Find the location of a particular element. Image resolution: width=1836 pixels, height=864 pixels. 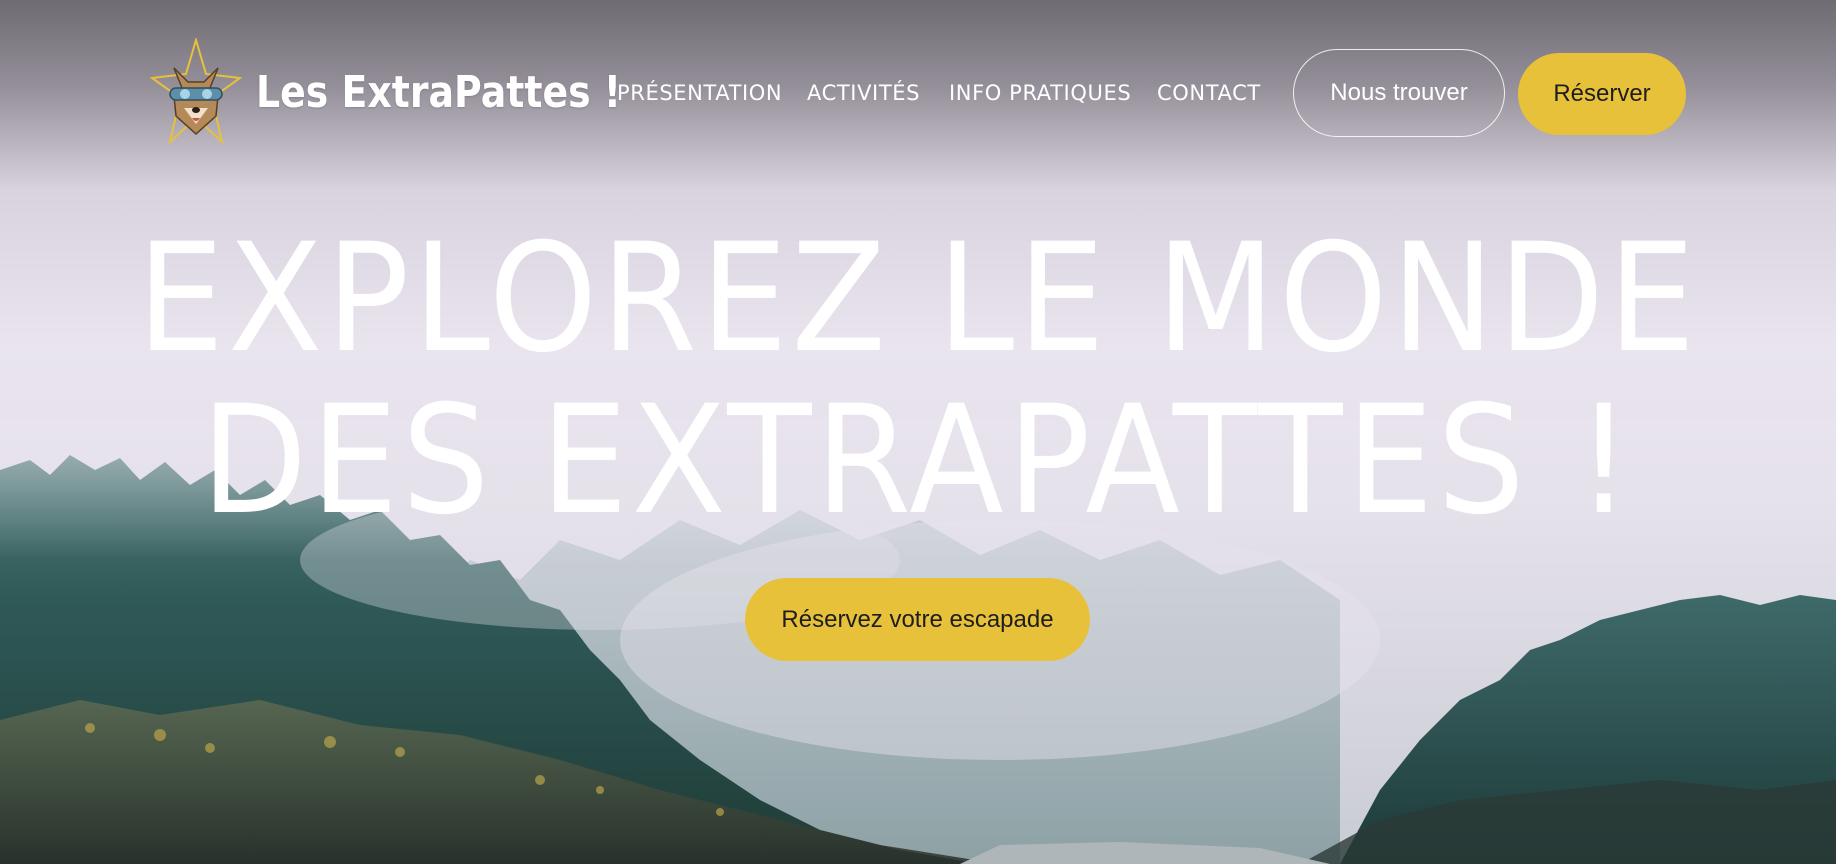

nav-item-info-pratiques: INFO PRATIQUES is located at coordinates (1040, 93).